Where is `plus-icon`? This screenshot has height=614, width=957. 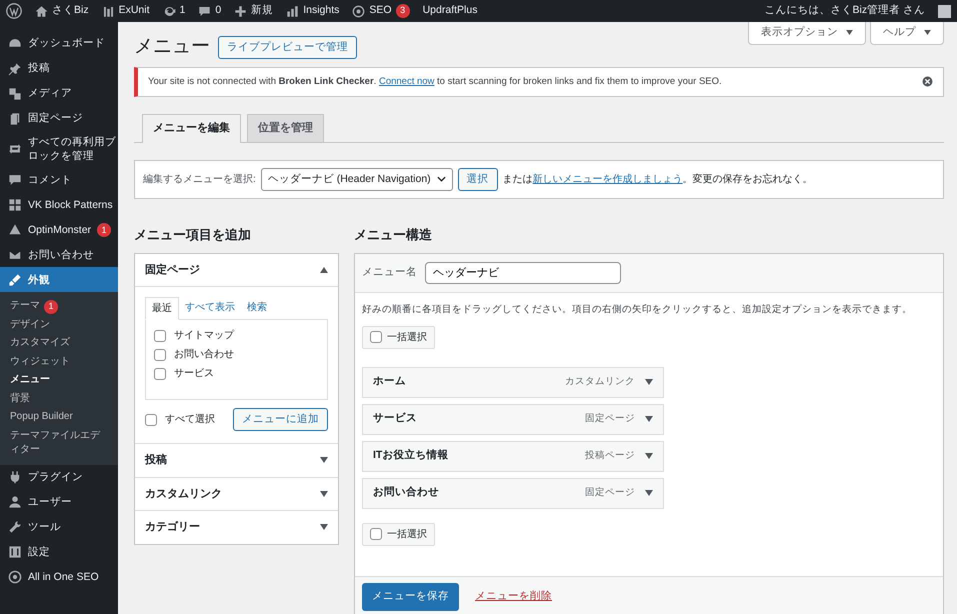 plus-icon is located at coordinates (241, 11).